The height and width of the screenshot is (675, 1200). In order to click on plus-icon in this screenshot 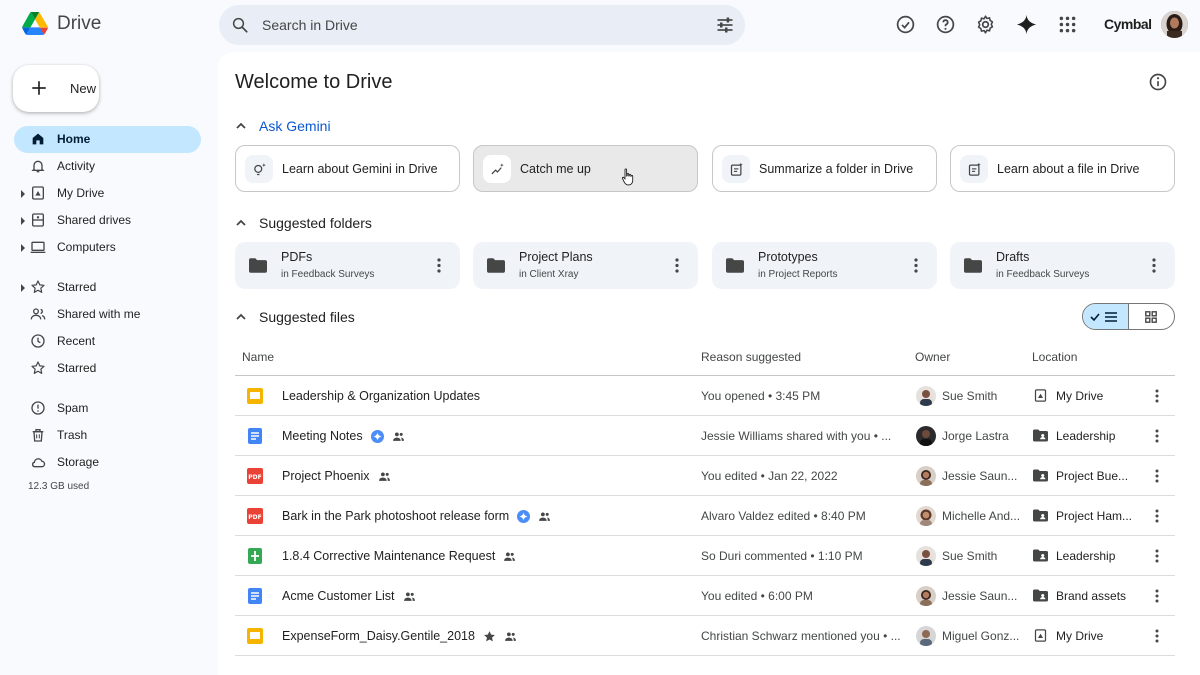, I will do `click(39, 88)`.